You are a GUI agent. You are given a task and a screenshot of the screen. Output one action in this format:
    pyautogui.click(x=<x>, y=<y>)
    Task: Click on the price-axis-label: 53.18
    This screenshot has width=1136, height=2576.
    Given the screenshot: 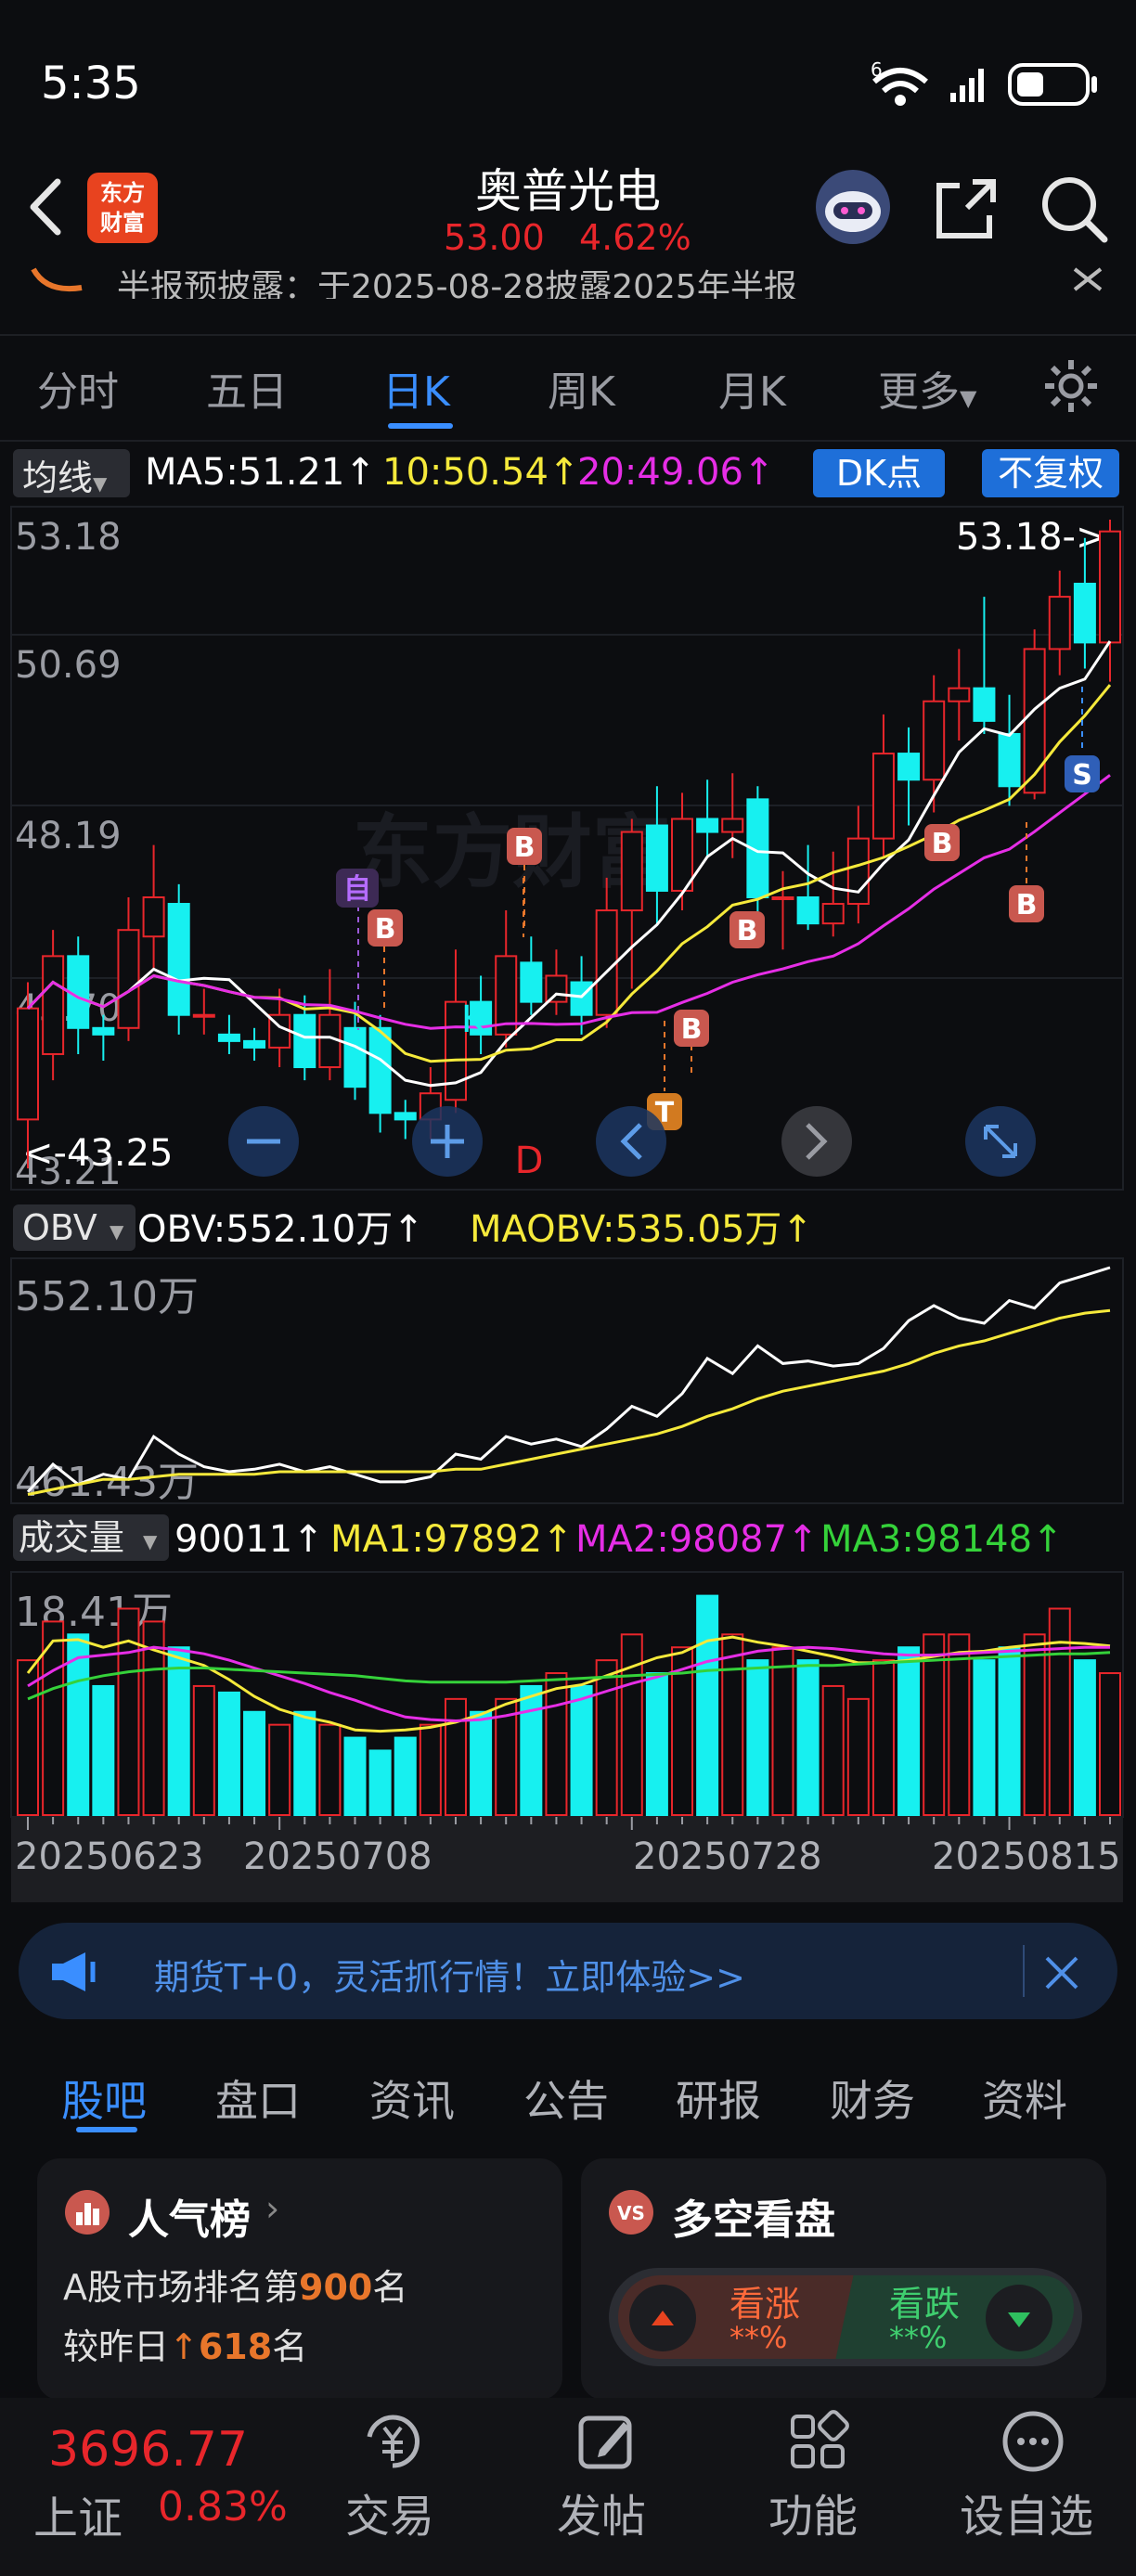 What is the action you would take?
    pyautogui.click(x=68, y=537)
    